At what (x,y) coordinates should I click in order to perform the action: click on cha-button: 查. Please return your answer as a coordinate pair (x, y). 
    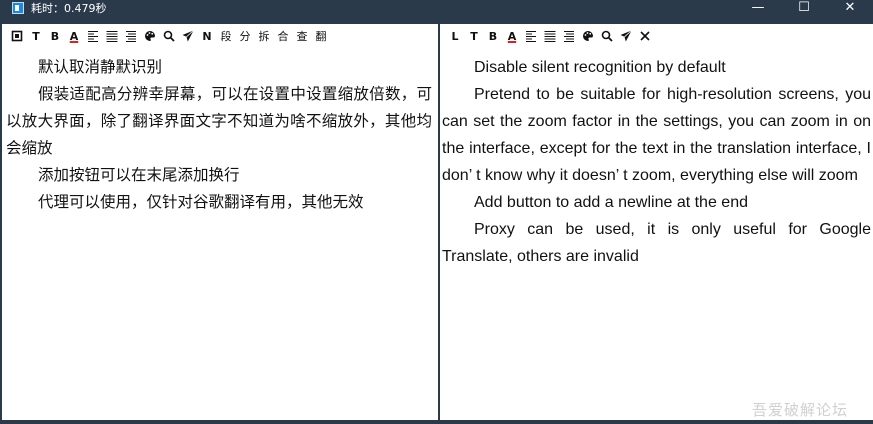
    Looking at the image, I should click on (302, 36).